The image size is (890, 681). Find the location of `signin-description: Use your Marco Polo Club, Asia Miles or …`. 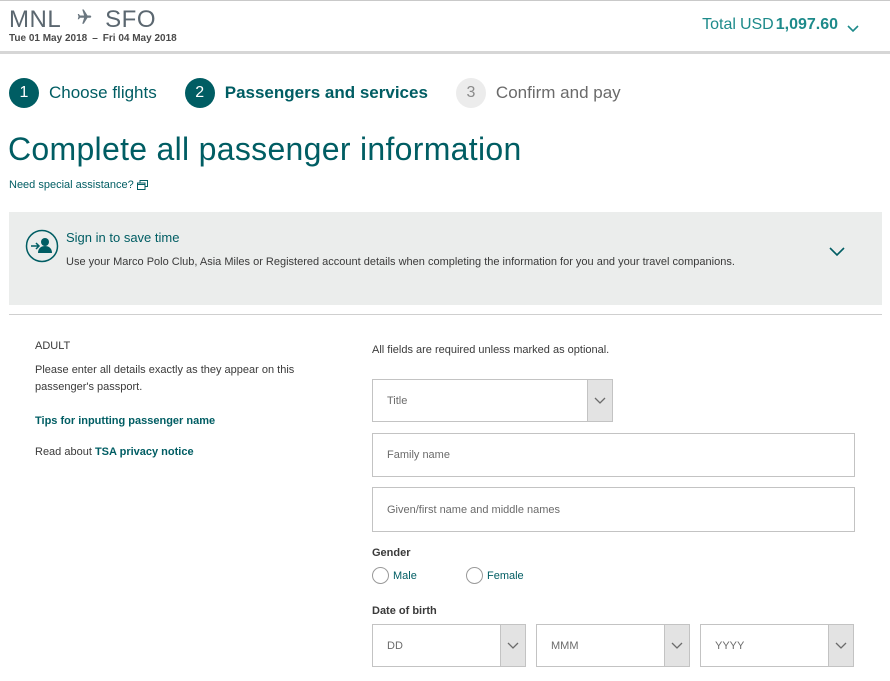

signin-description: Use your Marco Polo Club, Asia Miles or … is located at coordinates (400, 262).